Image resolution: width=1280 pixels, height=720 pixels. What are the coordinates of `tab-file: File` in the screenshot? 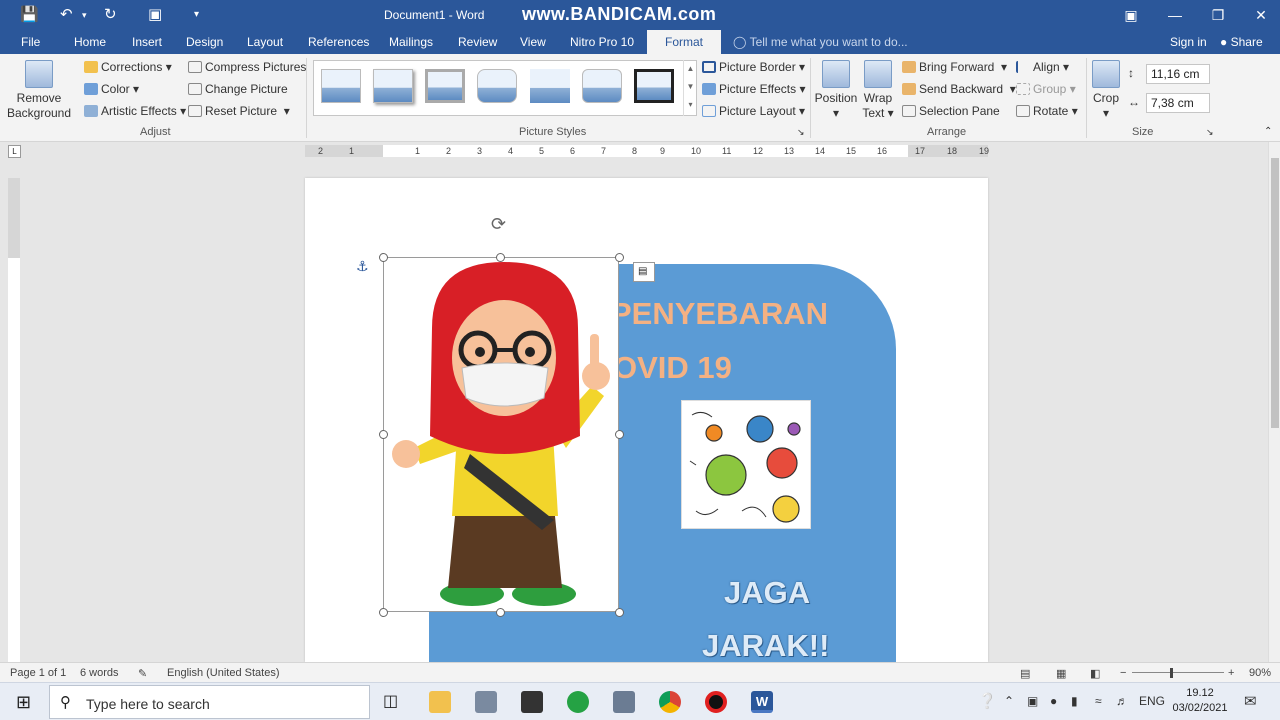 It's located at (30, 42).